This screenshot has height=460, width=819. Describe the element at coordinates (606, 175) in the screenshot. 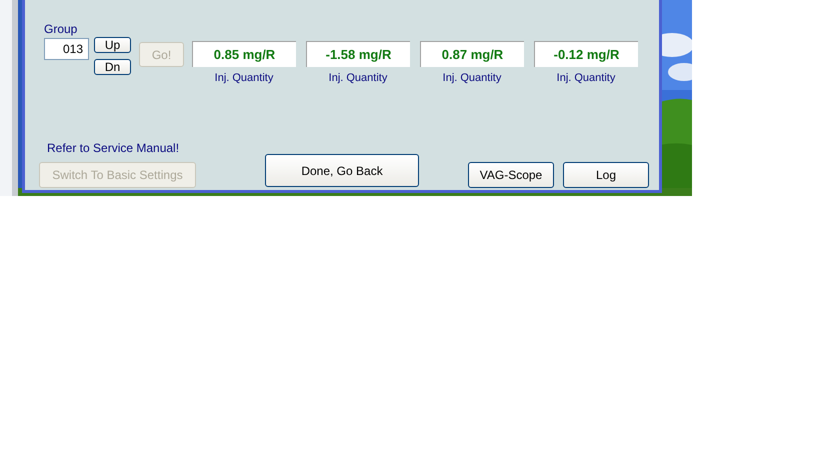

I see `action-button: Log` at that location.